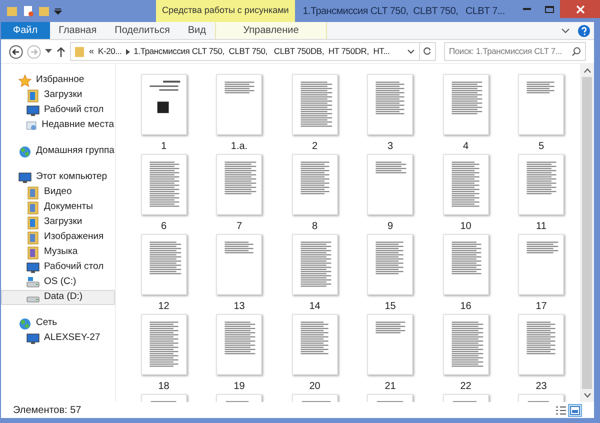 The width and height of the screenshot is (600, 423). I want to click on nav-group-label: Сеть, so click(47, 323).